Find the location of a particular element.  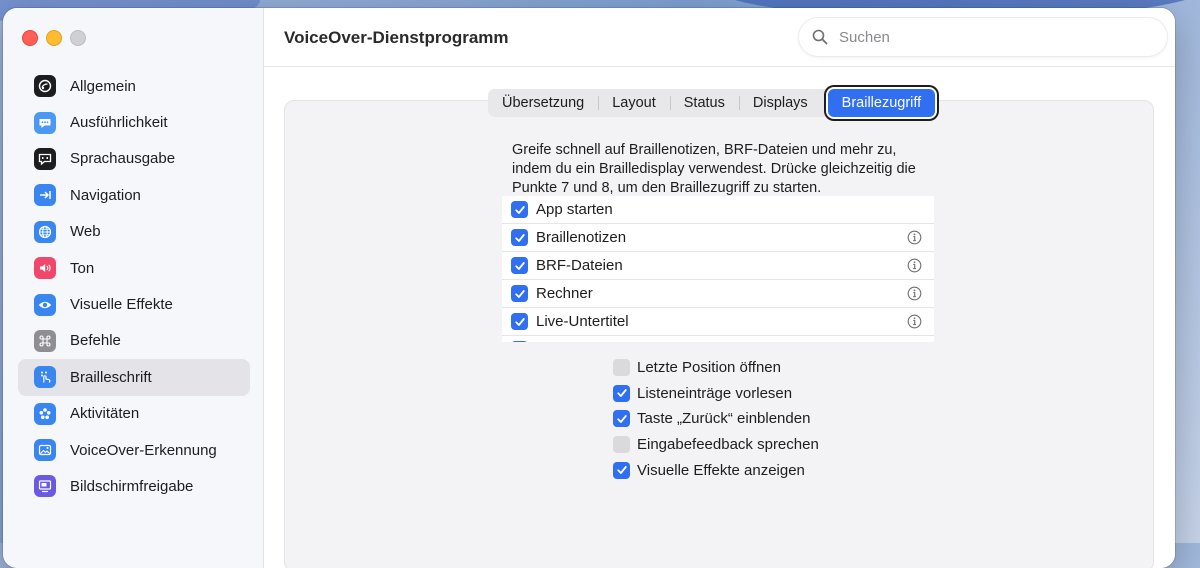

list-item: App starten is located at coordinates (718, 210).